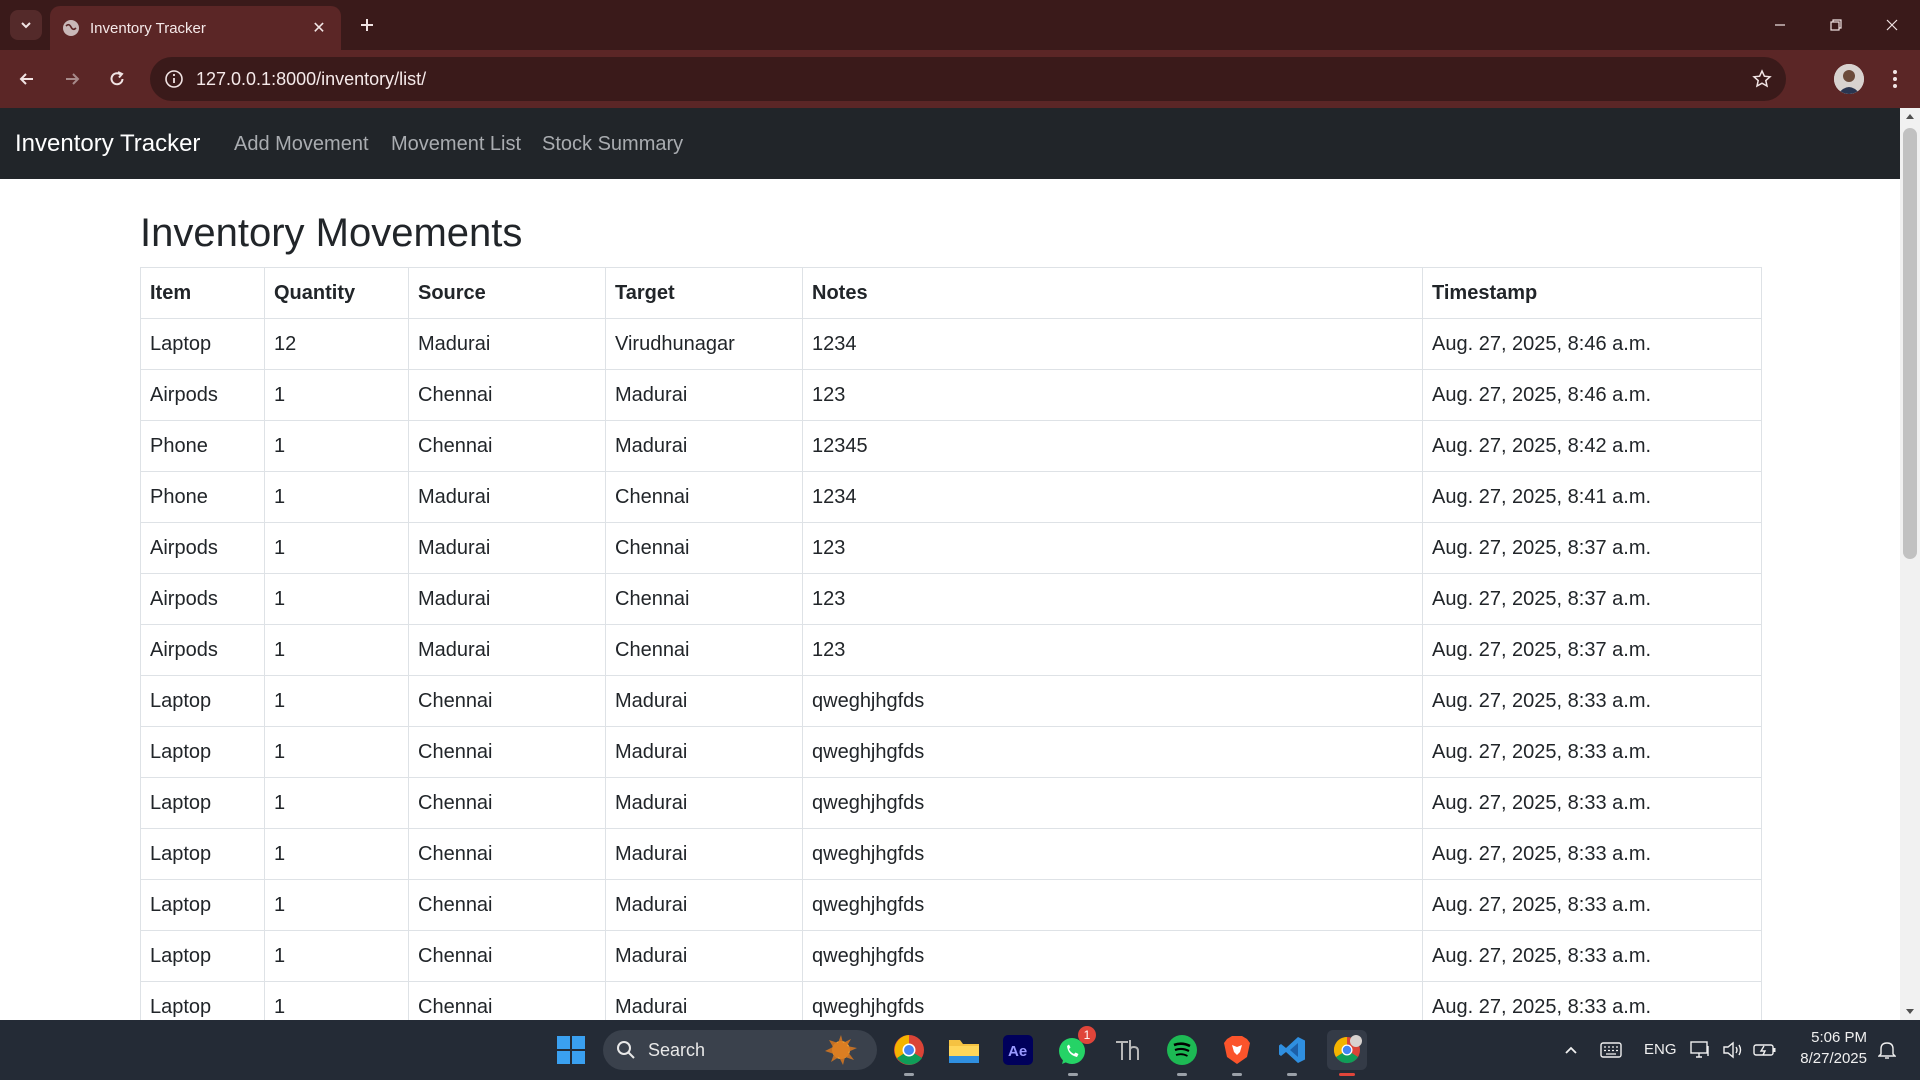 This screenshot has width=1920, height=1080. I want to click on cell-timestamp: Aug. 27, 2025, 8:37 a.m., so click(1592, 599).